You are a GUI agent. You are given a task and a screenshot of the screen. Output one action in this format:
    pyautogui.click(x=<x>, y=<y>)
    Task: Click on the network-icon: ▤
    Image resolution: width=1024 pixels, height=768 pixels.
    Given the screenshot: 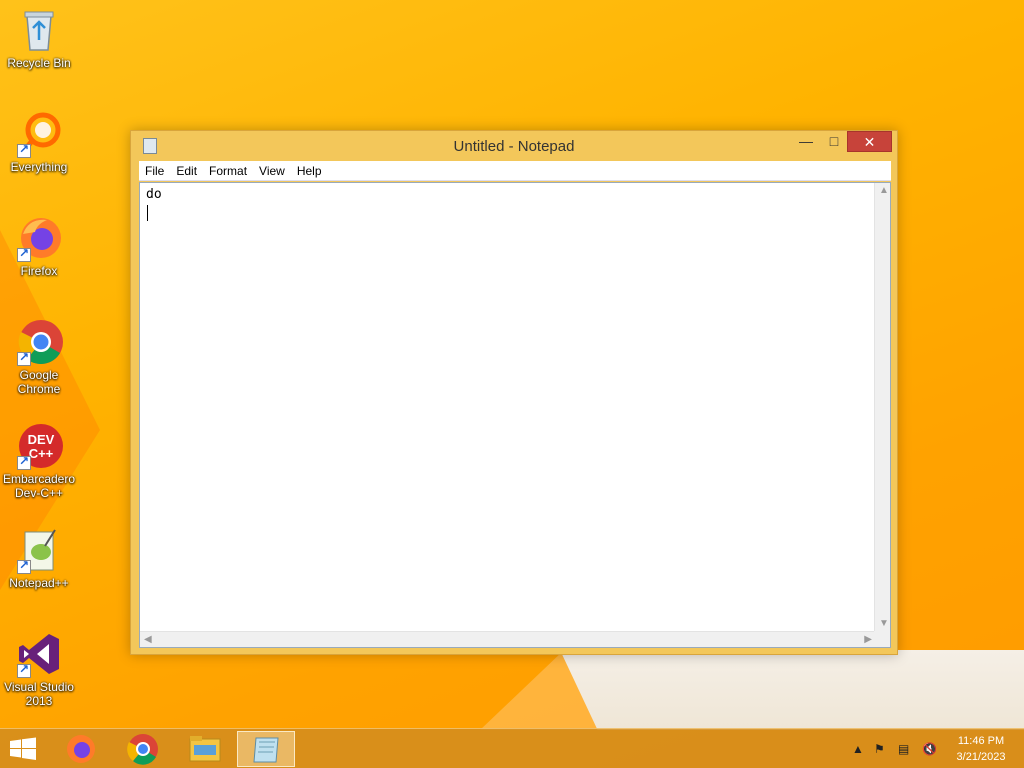 What is the action you would take?
    pyautogui.click(x=903, y=749)
    